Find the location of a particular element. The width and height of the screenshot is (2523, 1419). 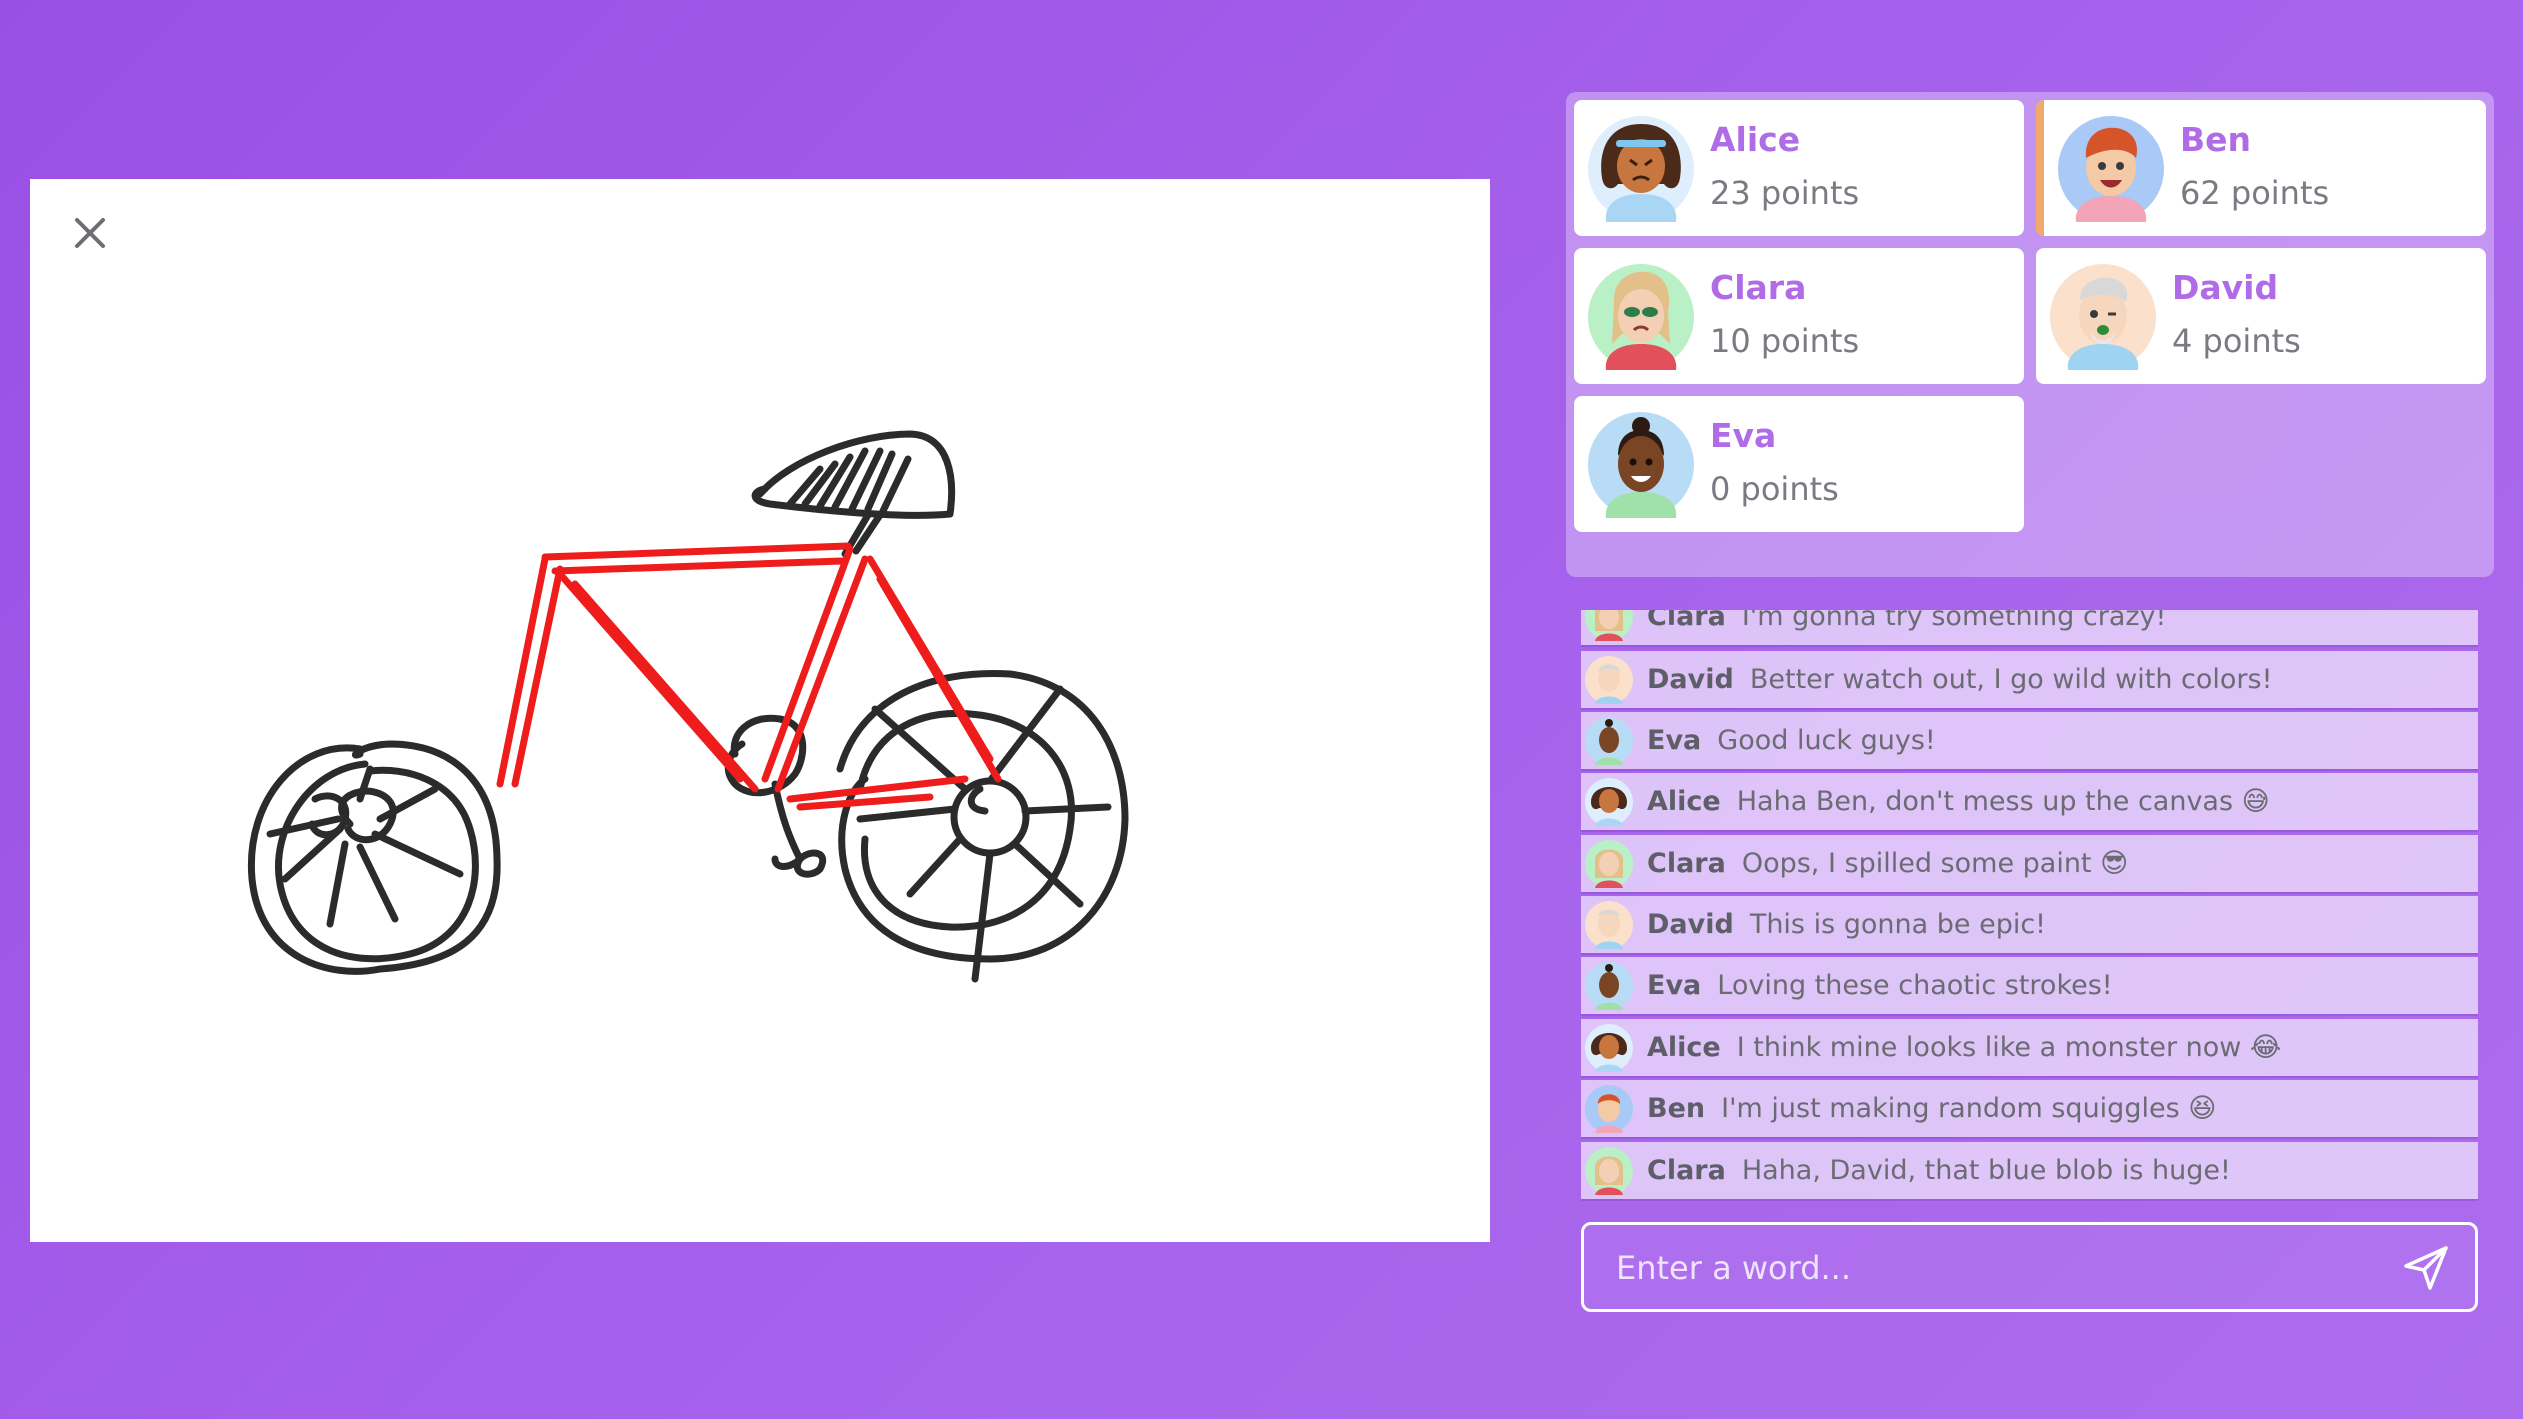

player-name: Ben is located at coordinates (2216, 139).